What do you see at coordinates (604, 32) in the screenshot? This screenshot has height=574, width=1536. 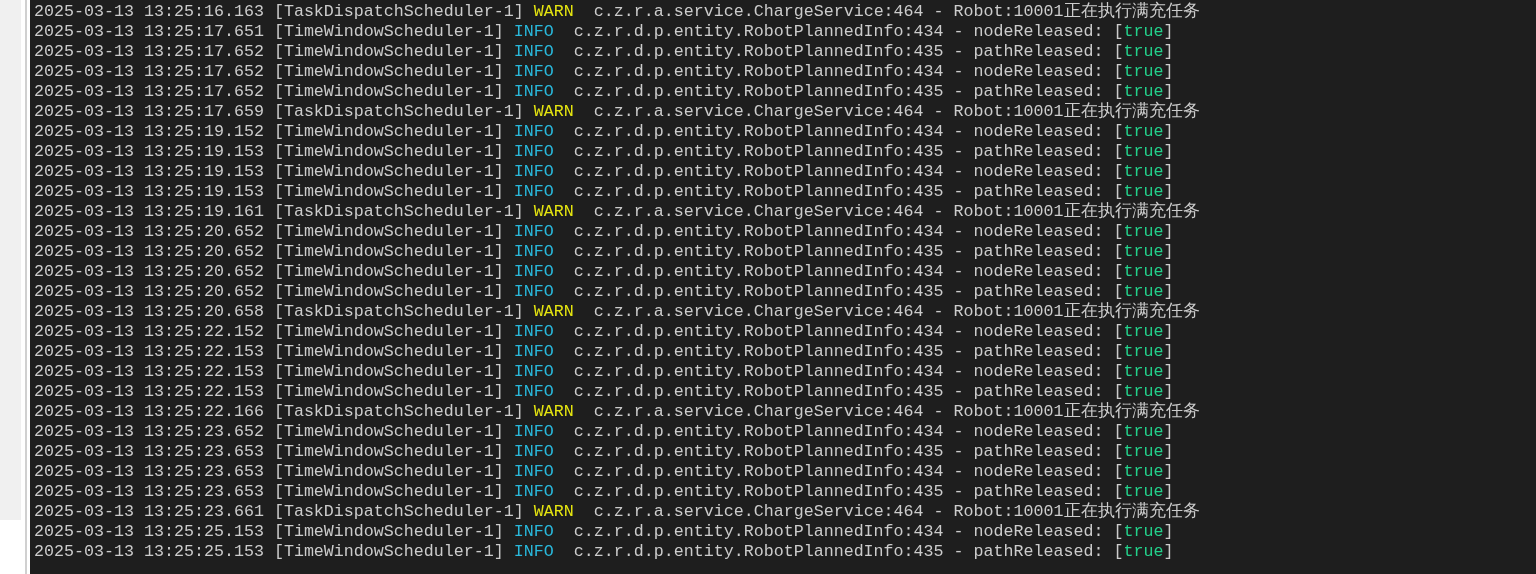 I see `log-line: 2025-03-13 13:25:17.651 [TimeWindowScheduler-1] INFO c.z.r.d.p.entity.RobotPlannedInfo:434 - nodeReleased: [true]` at bounding box center [604, 32].